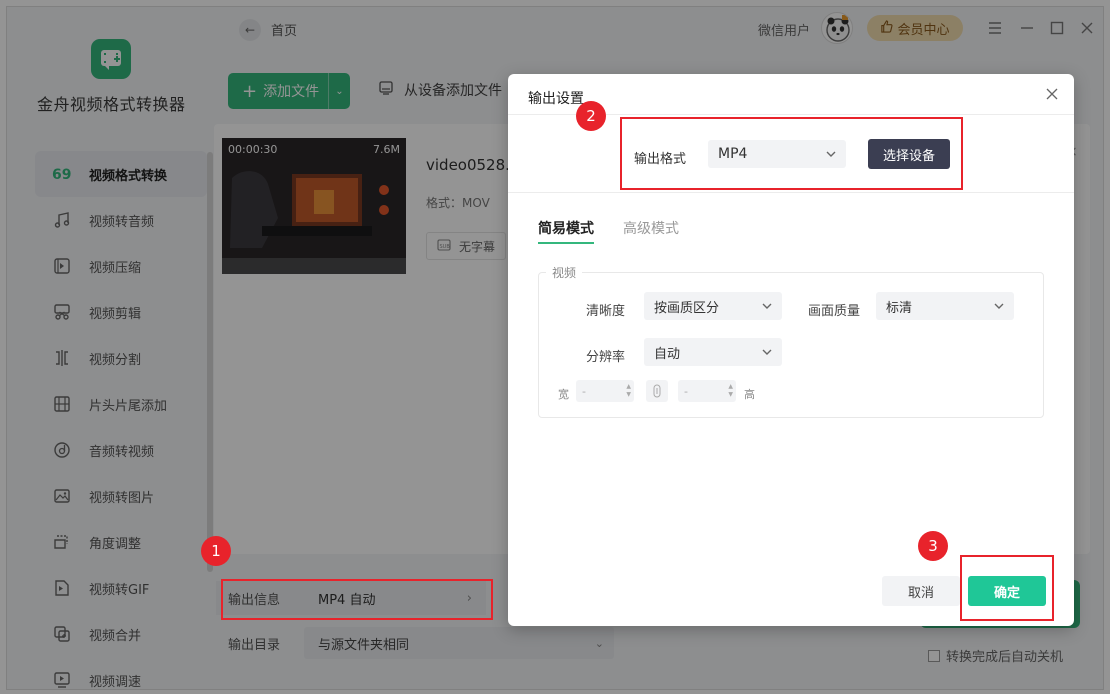 The image size is (1110, 694). What do you see at coordinates (667, 354) in the screenshot?
I see `resolution-value: 自动` at bounding box center [667, 354].